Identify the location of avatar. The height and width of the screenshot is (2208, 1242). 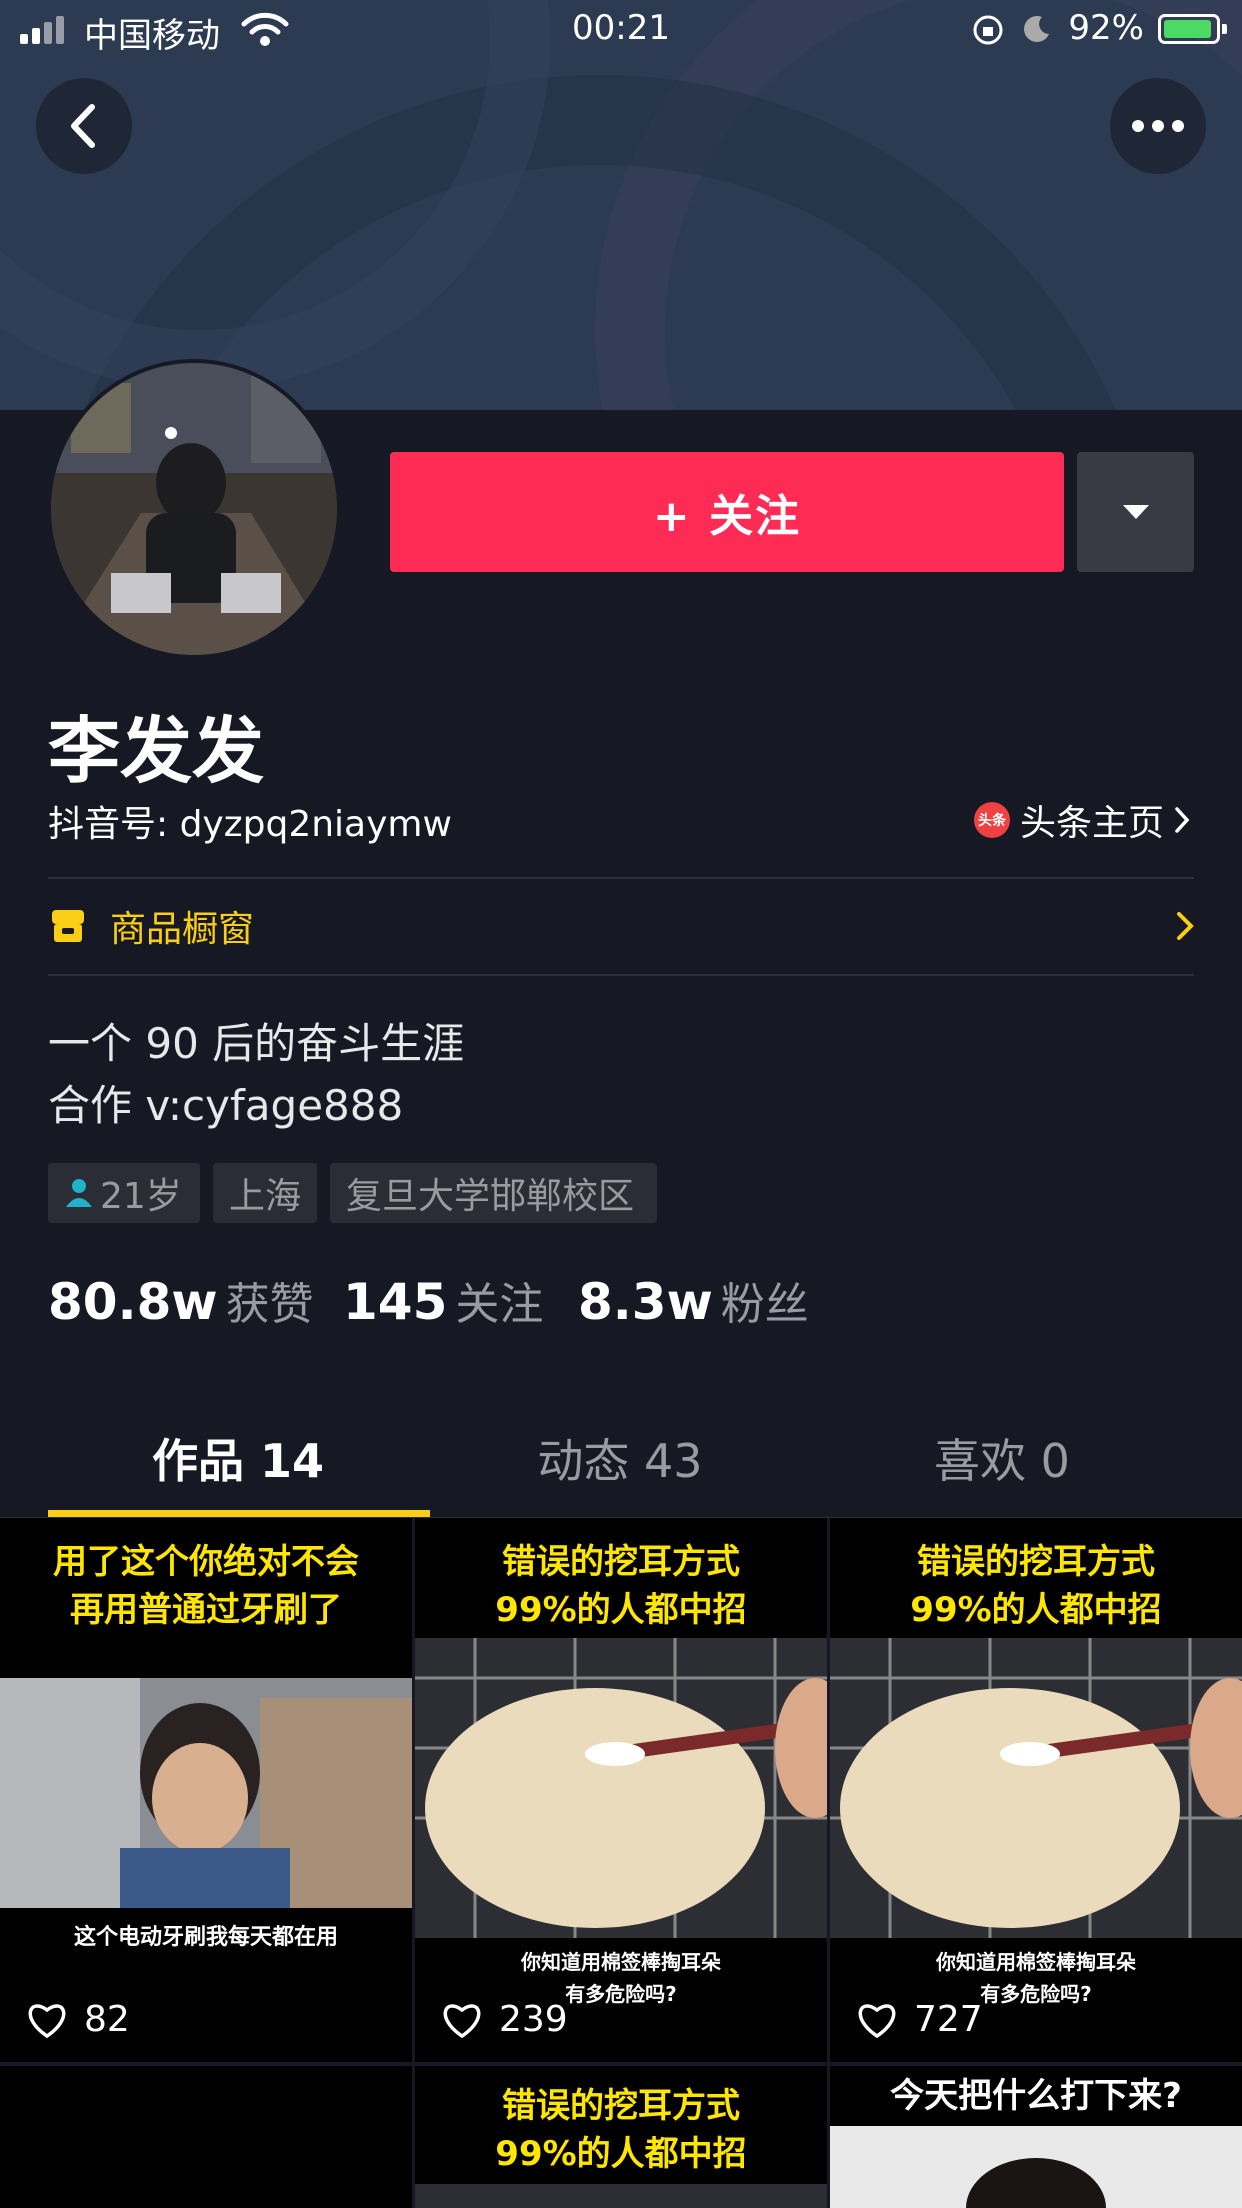
(194, 509).